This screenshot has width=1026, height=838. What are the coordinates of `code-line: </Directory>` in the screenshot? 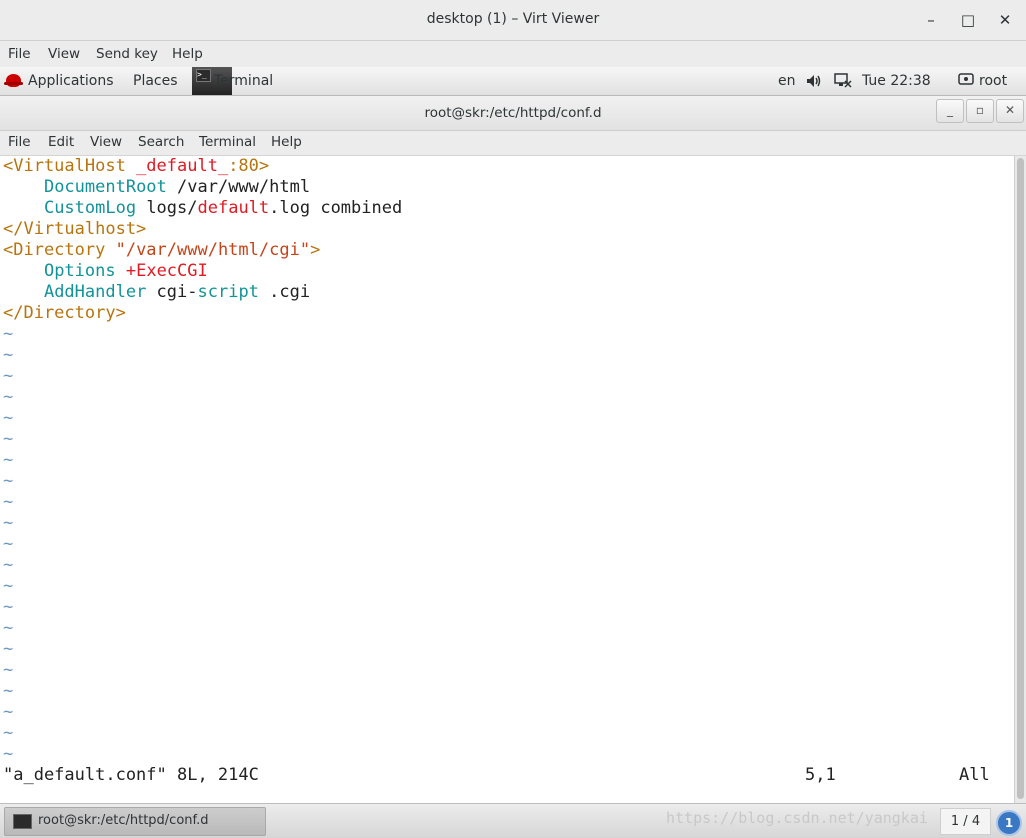 It's located at (64, 313).